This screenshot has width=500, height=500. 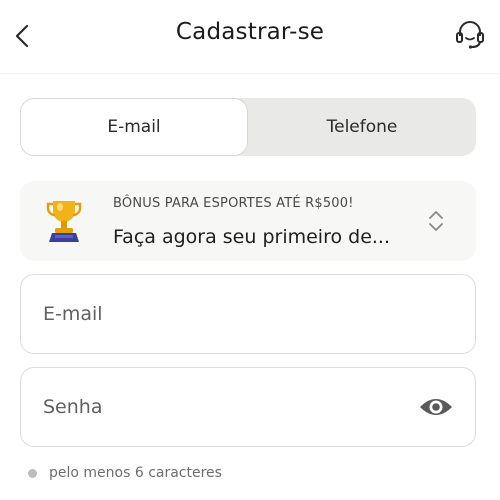 I want to click on trophy-icon, so click(x=64, y=221).